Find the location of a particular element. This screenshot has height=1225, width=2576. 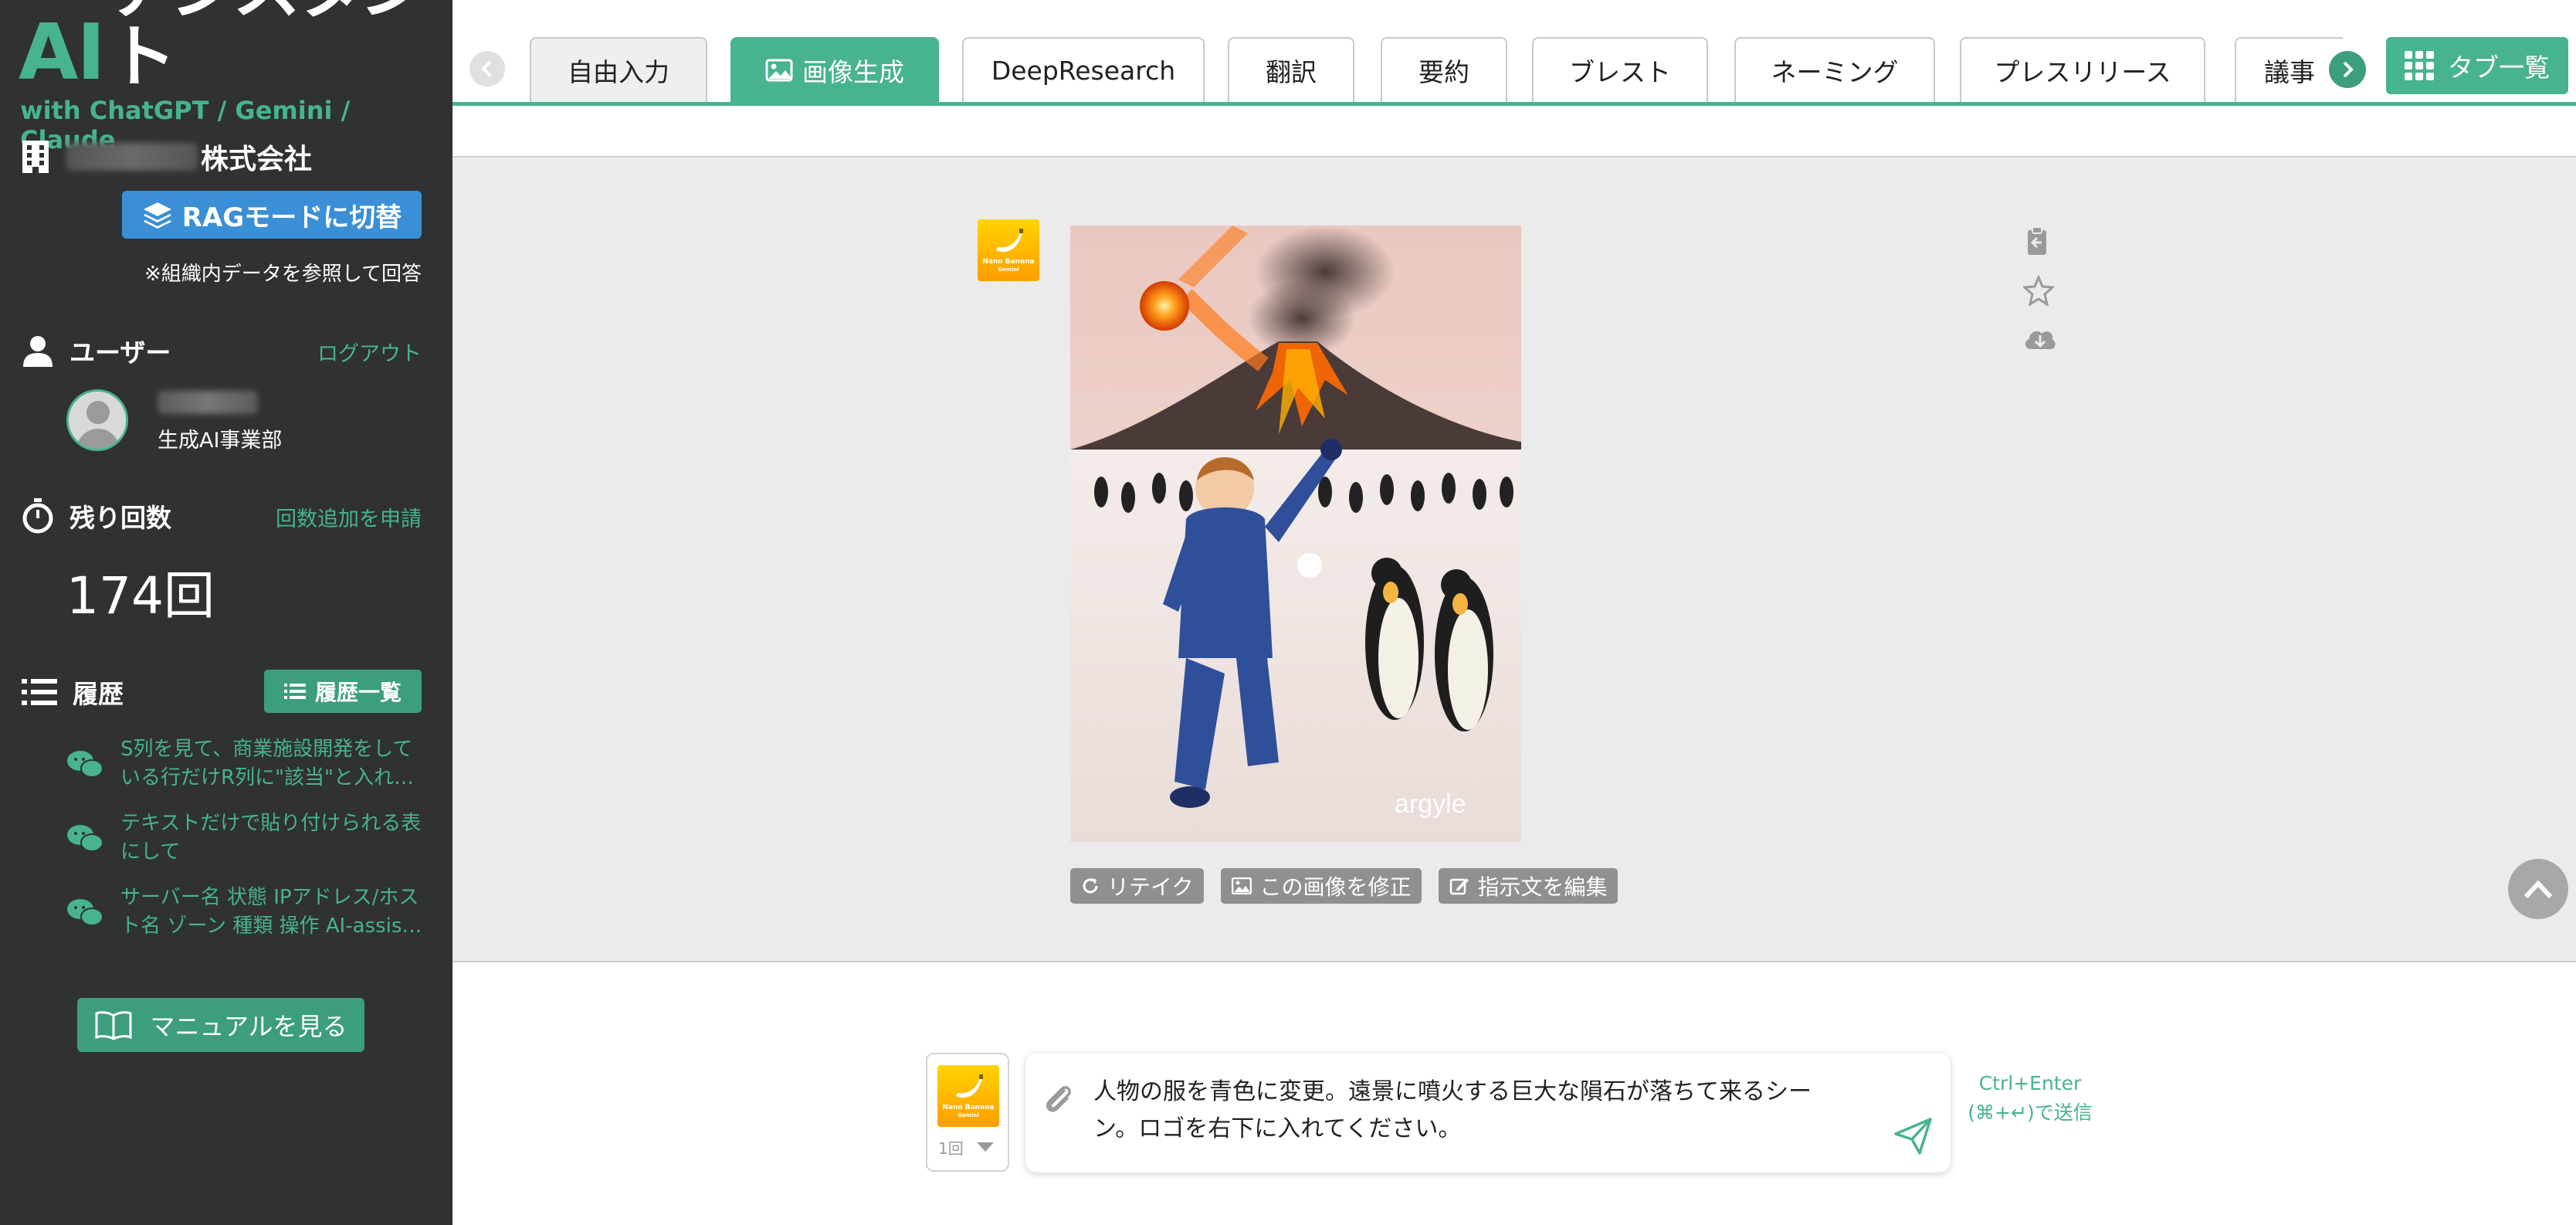

history-item-text: サーバー名 状態 IPアドレス/ホス is located at coordinates (269, 898).